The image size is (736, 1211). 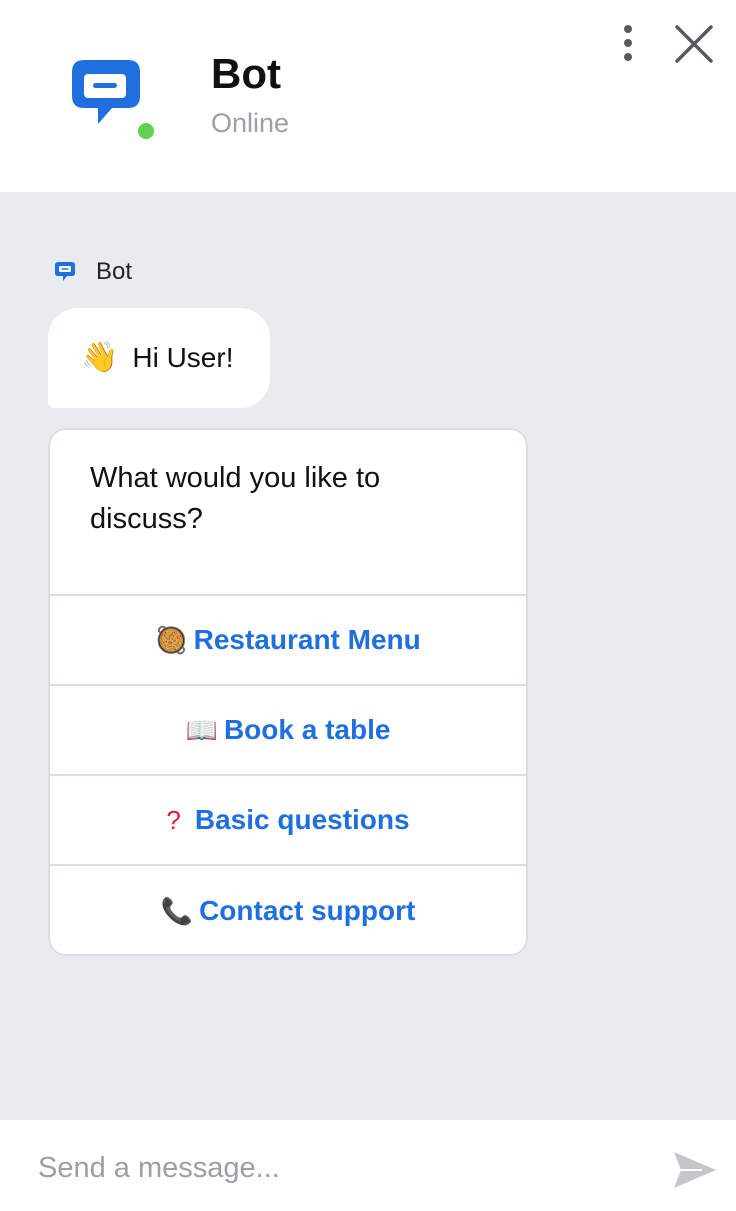 I want to click on button-label: Restaurant Menu, so click(x=307, y=639).